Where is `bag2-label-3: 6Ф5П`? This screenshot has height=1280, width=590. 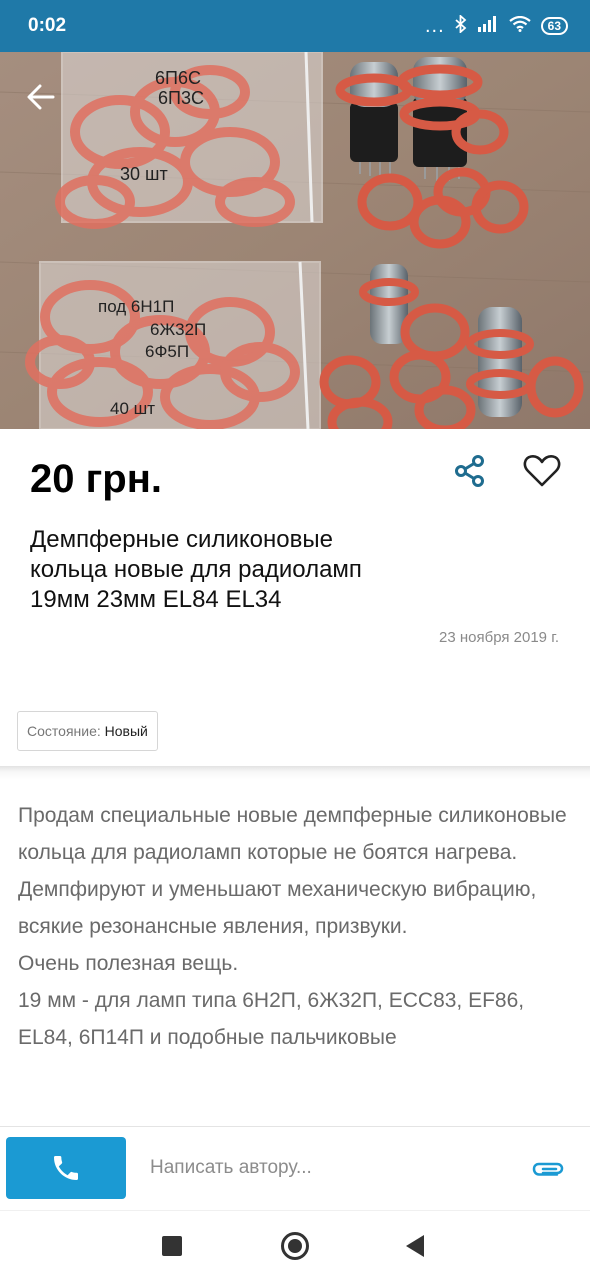 bag2-label-3: 6Ф5П is located at coordinates (167, 351).